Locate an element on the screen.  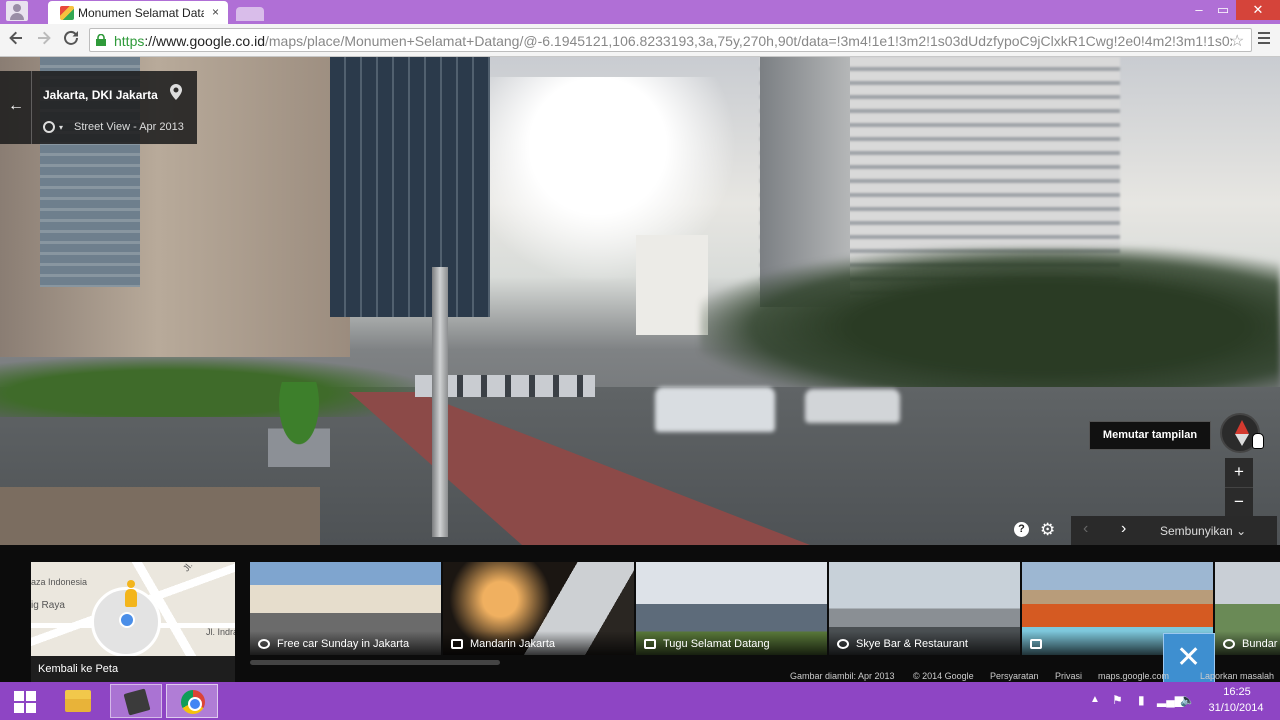
window-maximize-button: ▭ is located at coordinates (1223, 10).